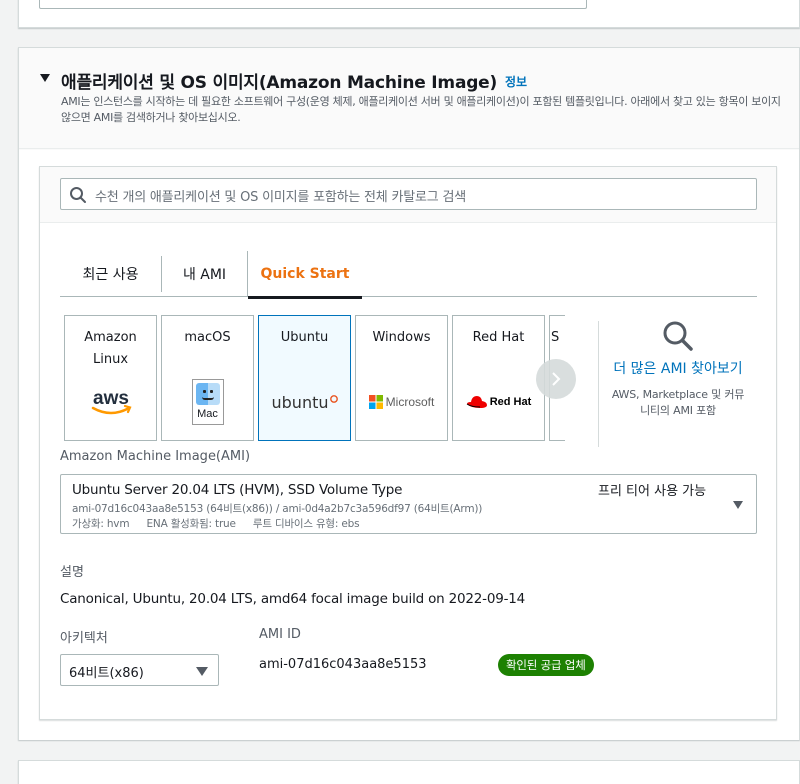  Describe the element at coordinates (45, 78) in the screenshot. I see `collapse-triangle-icon` at that location.